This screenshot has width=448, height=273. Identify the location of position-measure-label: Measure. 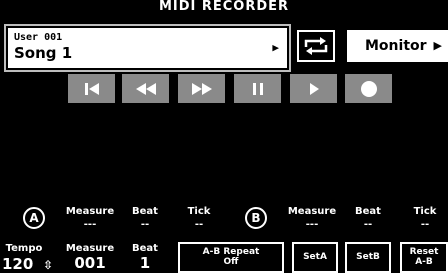
(90, 248).